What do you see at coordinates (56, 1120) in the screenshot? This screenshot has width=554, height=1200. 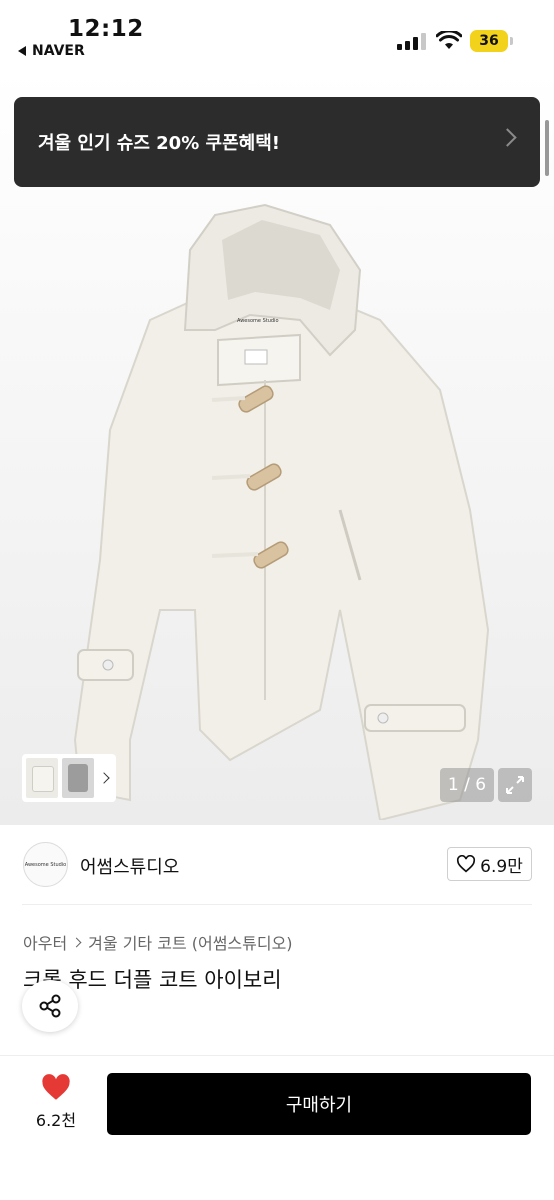 I see `favorite-count: 6.2천` at bounding box center [56, 1120].